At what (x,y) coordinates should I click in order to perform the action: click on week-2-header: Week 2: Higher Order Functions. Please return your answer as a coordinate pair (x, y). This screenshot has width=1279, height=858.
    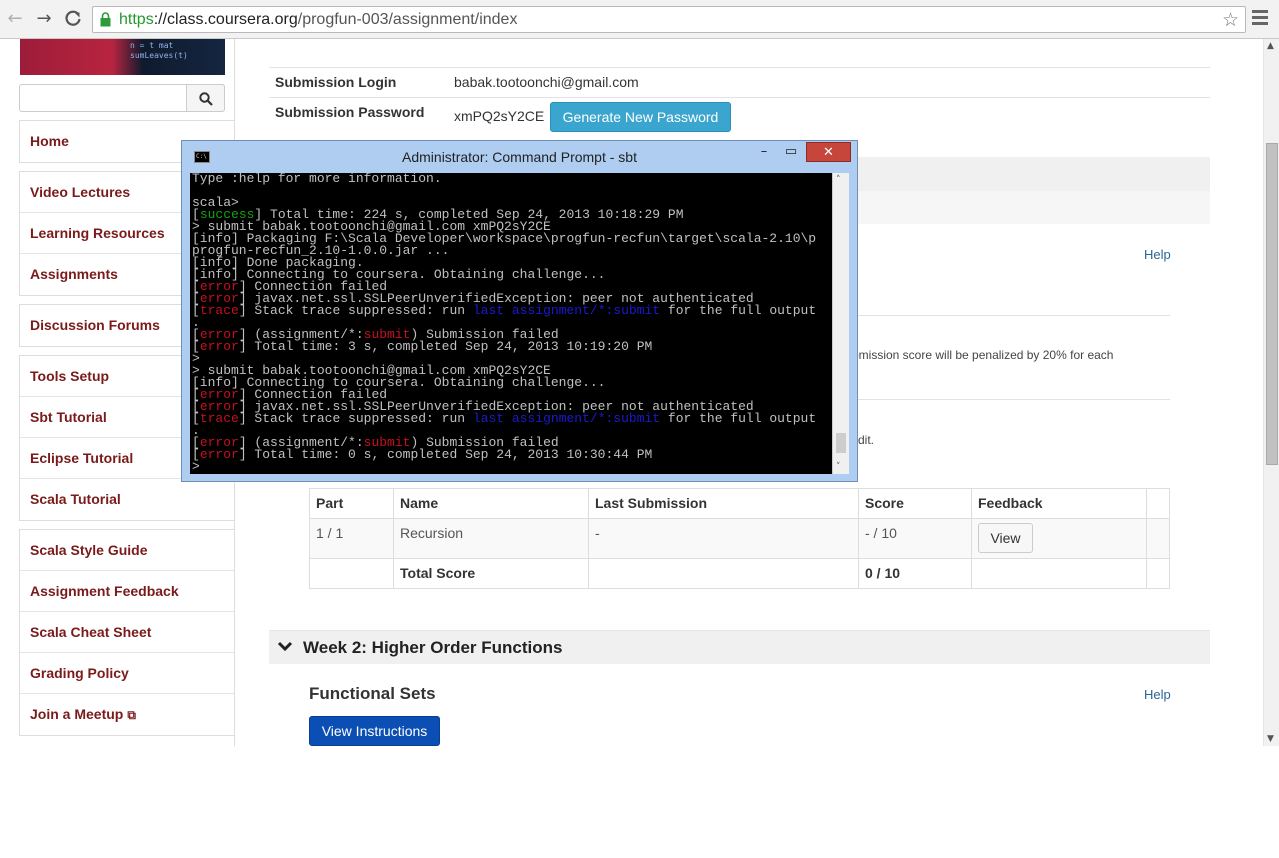
    Looking at the image, I should click on (739, 647).